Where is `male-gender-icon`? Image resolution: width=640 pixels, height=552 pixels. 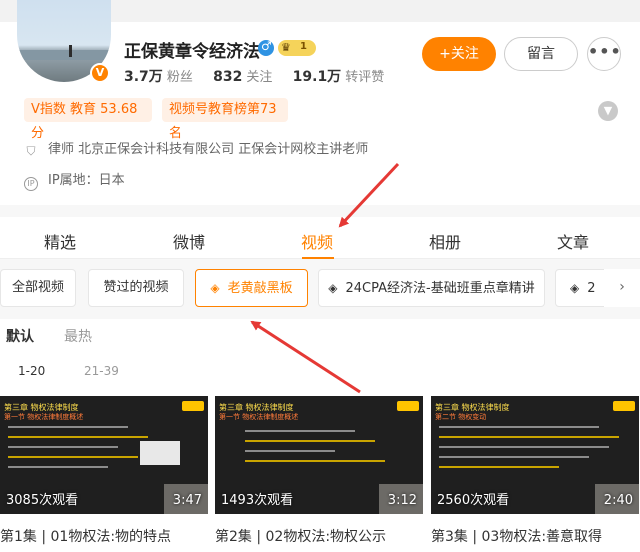
male-gender-icon is located at coordinates (266, 47).